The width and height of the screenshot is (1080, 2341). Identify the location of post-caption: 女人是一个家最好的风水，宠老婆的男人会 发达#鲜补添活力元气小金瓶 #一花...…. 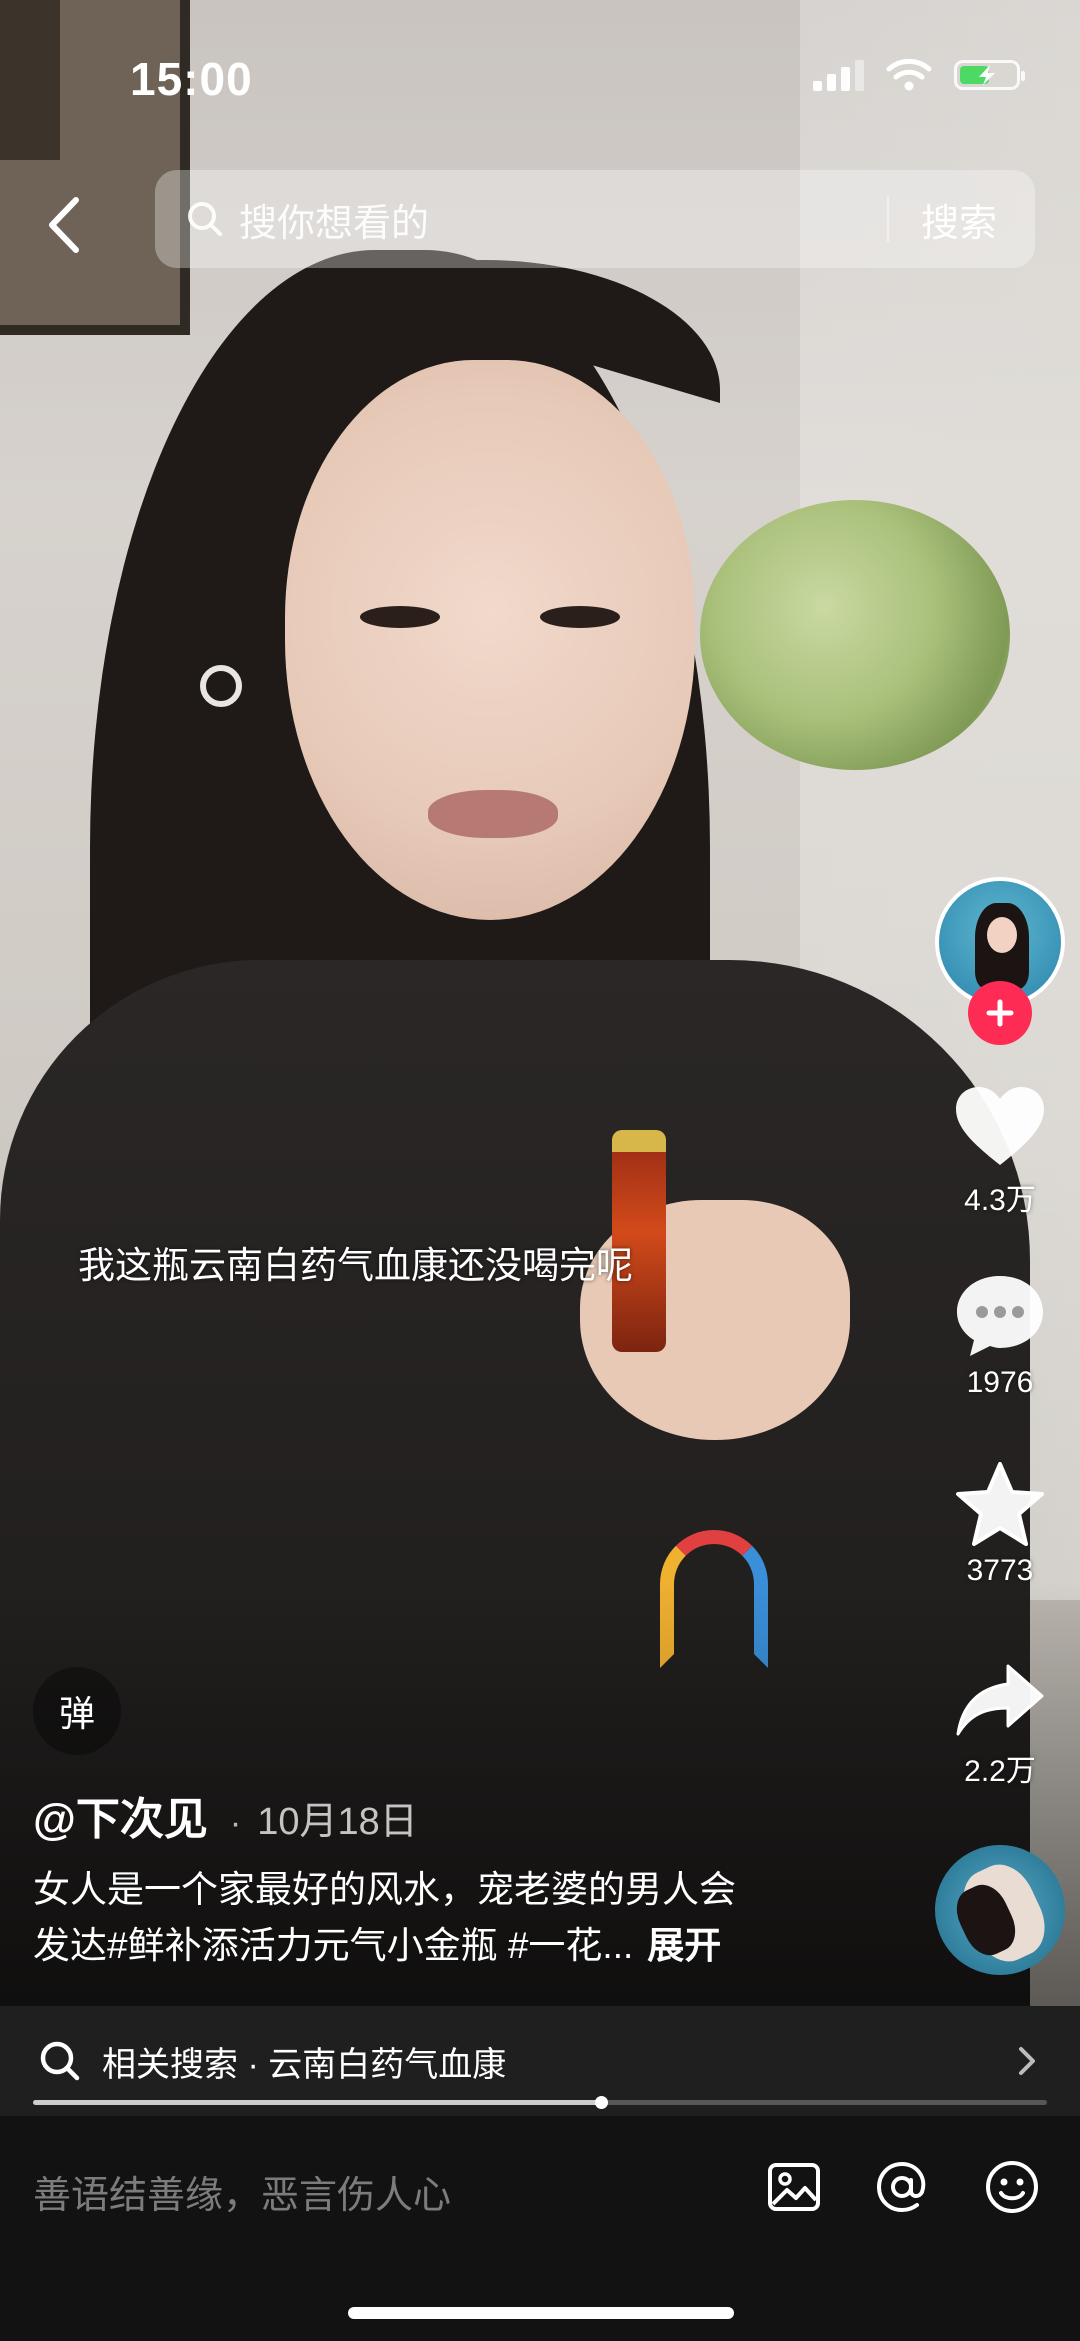
(463, 1918).